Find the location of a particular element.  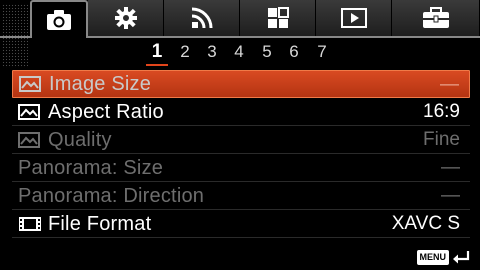

menu-item-value: 16:9 is located at coordinates (441, 111).